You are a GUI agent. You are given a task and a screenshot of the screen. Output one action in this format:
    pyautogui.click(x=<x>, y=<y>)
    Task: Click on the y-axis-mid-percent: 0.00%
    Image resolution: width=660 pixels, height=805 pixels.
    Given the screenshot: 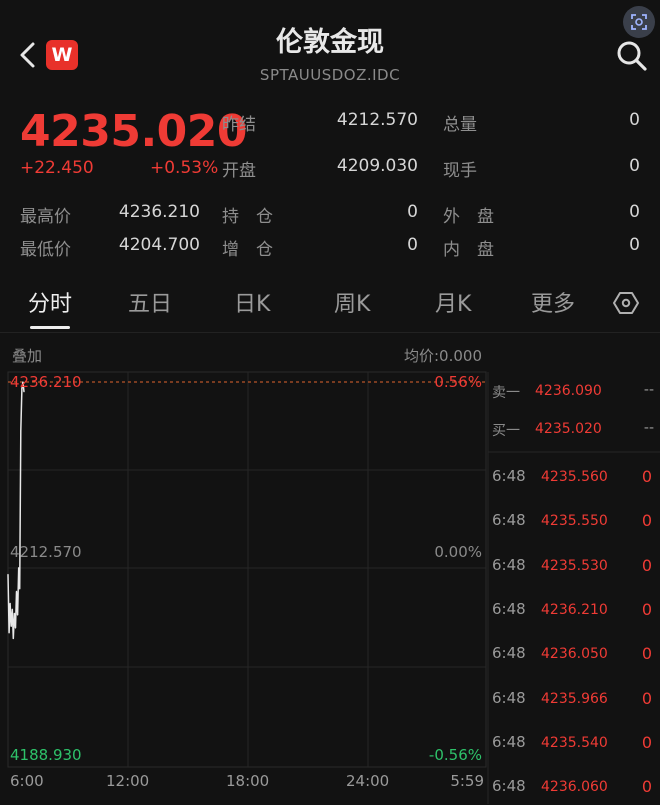 What is the action you would take?
    pyautogui.click(x=458, y=552)
    